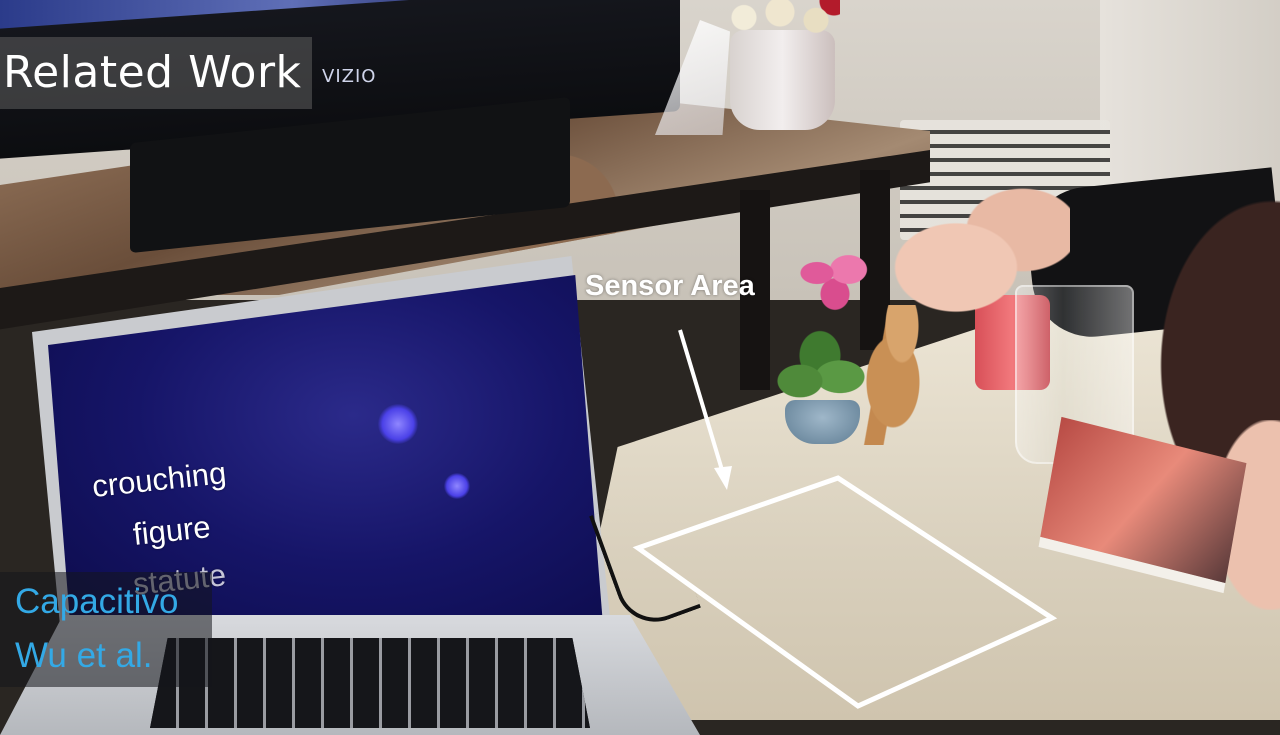 The image size is (1280, 735). What do you see at coordinates (84, 655) in the screenshot?
I see `caption-authors: Wu et al.` at bounding box center [84, 655].